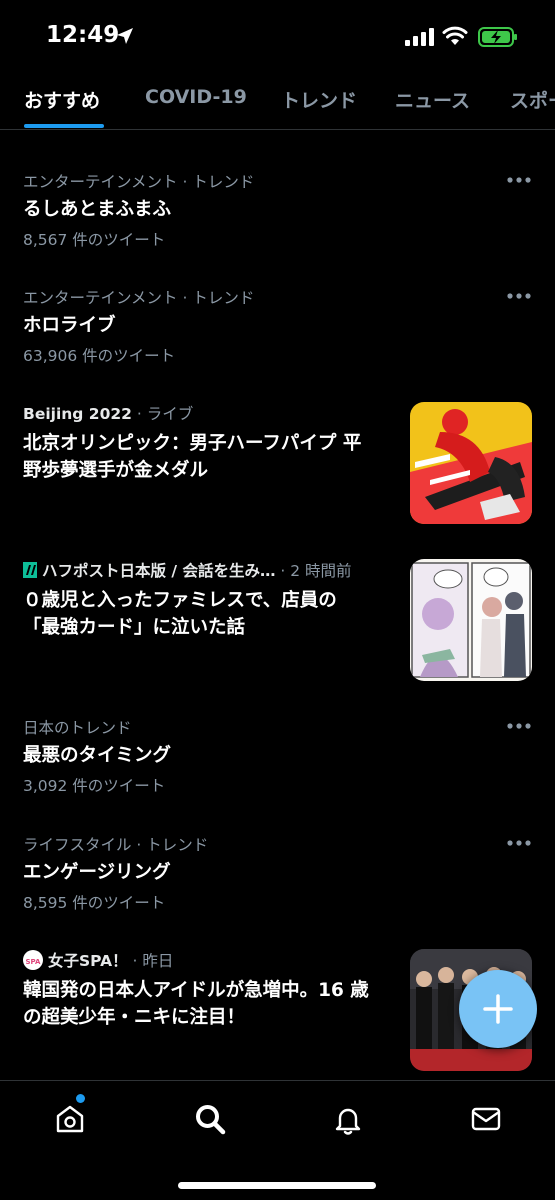 This screenshot has width=555, height=1200. Describe the element at coordinates (277, 1185) in the screenshot. I see `home-indicator` at that location.